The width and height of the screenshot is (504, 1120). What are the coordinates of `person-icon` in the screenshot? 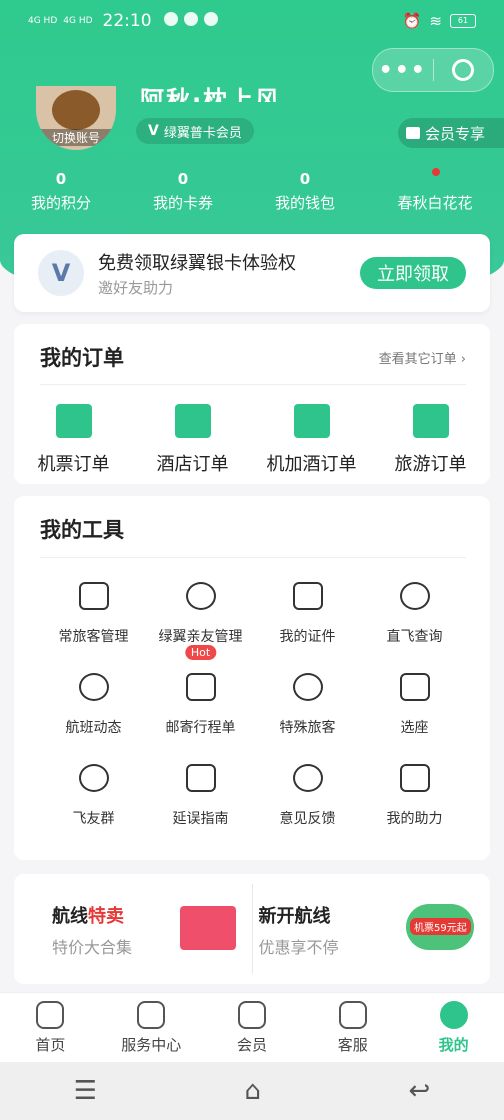 It's located at (307, 687).